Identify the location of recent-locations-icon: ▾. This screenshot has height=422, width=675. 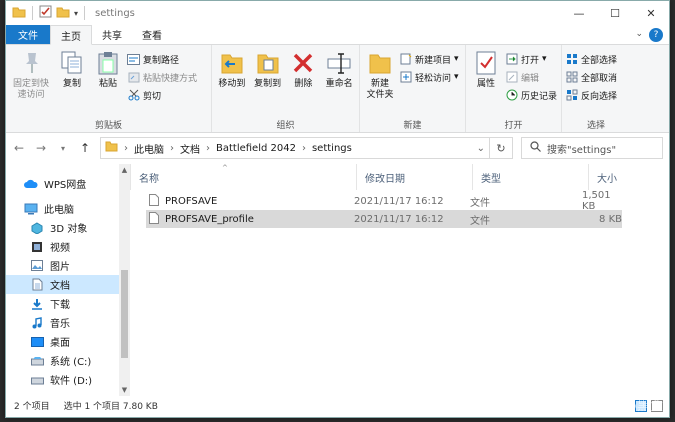
(63, 148).